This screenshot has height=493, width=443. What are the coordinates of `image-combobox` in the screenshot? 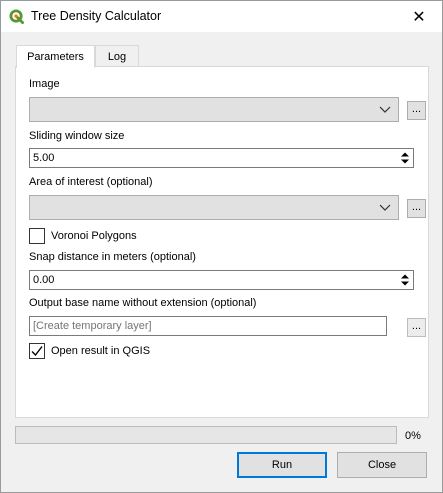 It's located at (214, 109).